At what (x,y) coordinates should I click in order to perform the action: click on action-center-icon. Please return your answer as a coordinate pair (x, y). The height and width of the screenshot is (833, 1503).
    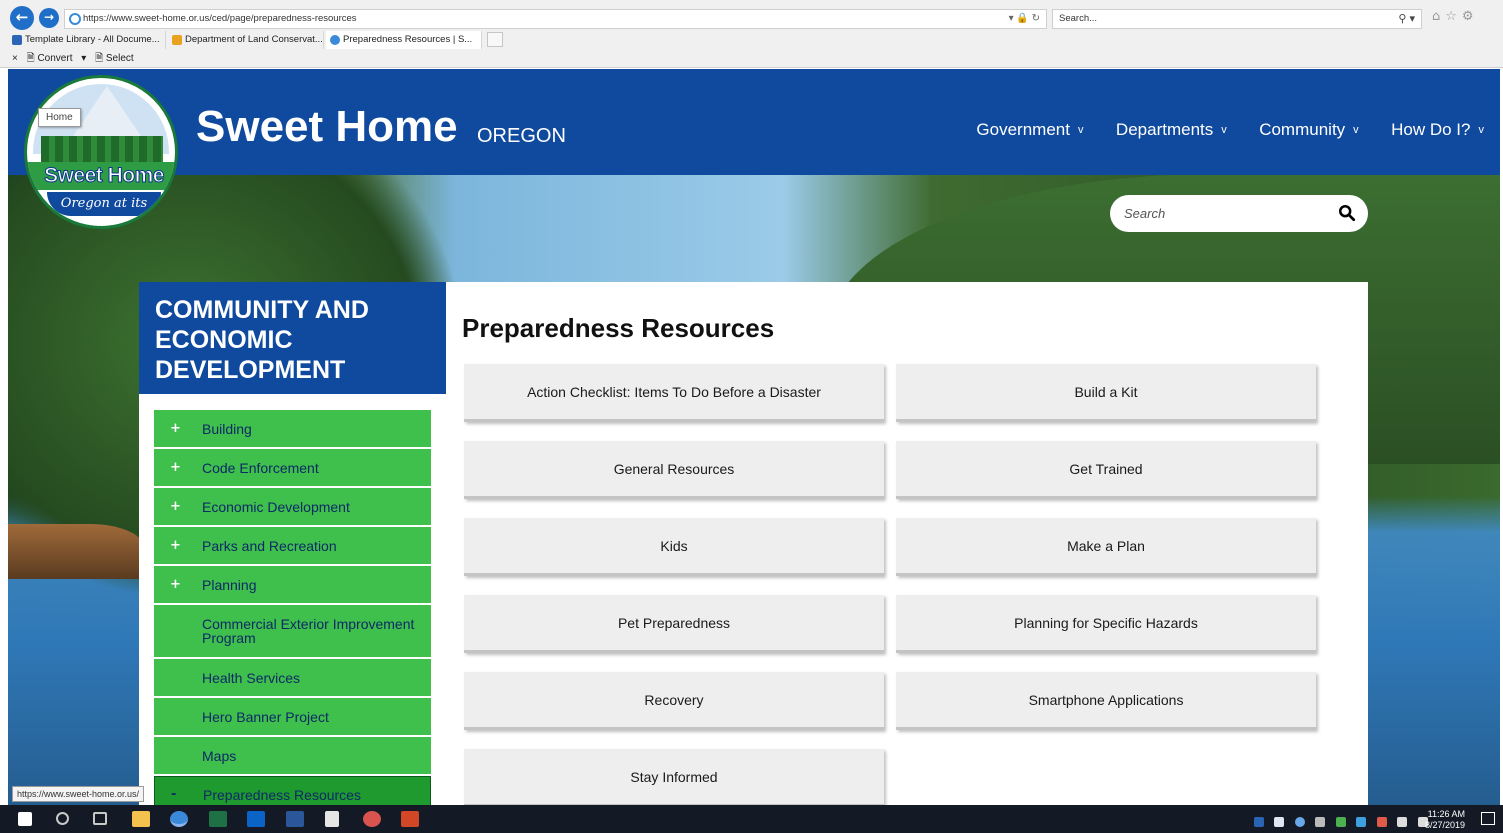
    Looking at the image, I should click on (1488, 818).